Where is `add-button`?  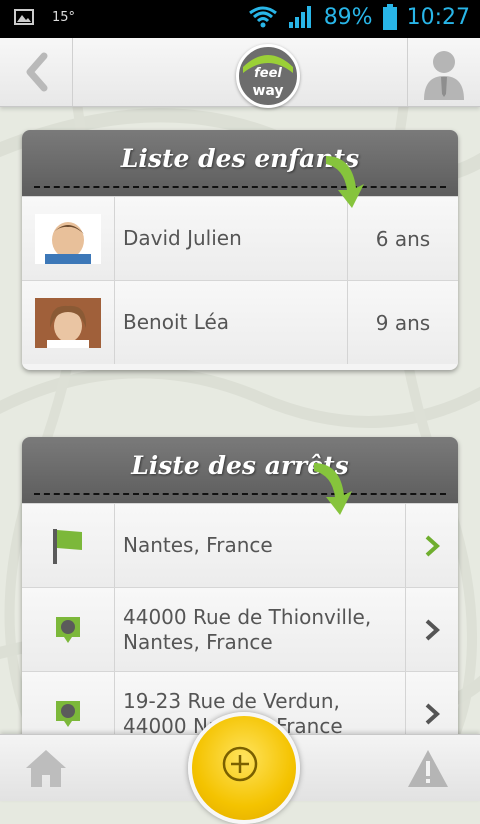 add-button is located at coordinates (244, 768).